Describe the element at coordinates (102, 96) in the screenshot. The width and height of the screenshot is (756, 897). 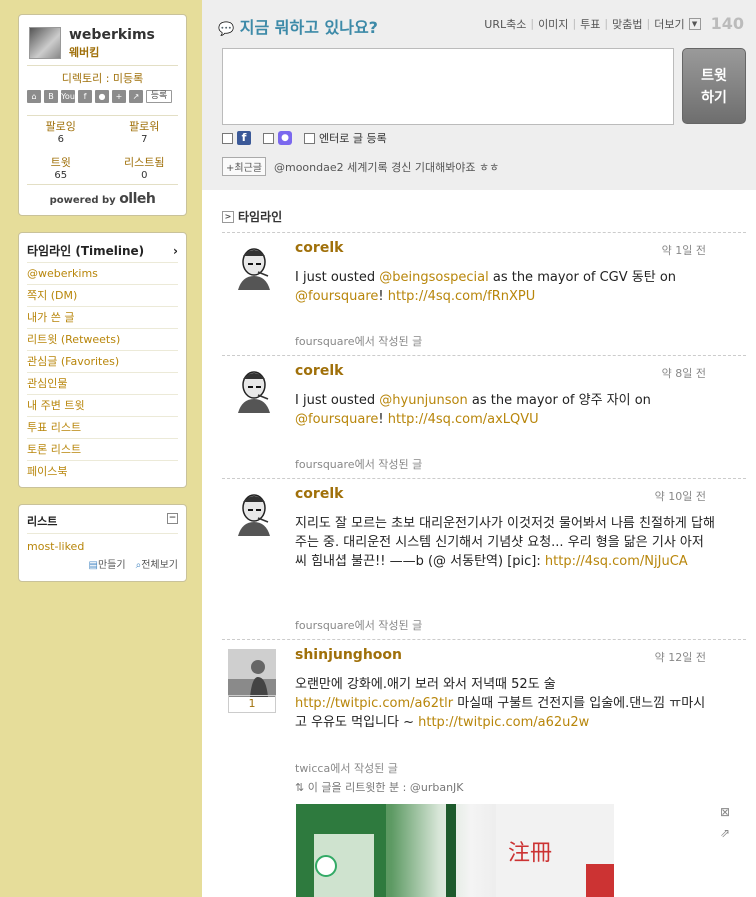
I see `me2day-icon: ●` at that location.